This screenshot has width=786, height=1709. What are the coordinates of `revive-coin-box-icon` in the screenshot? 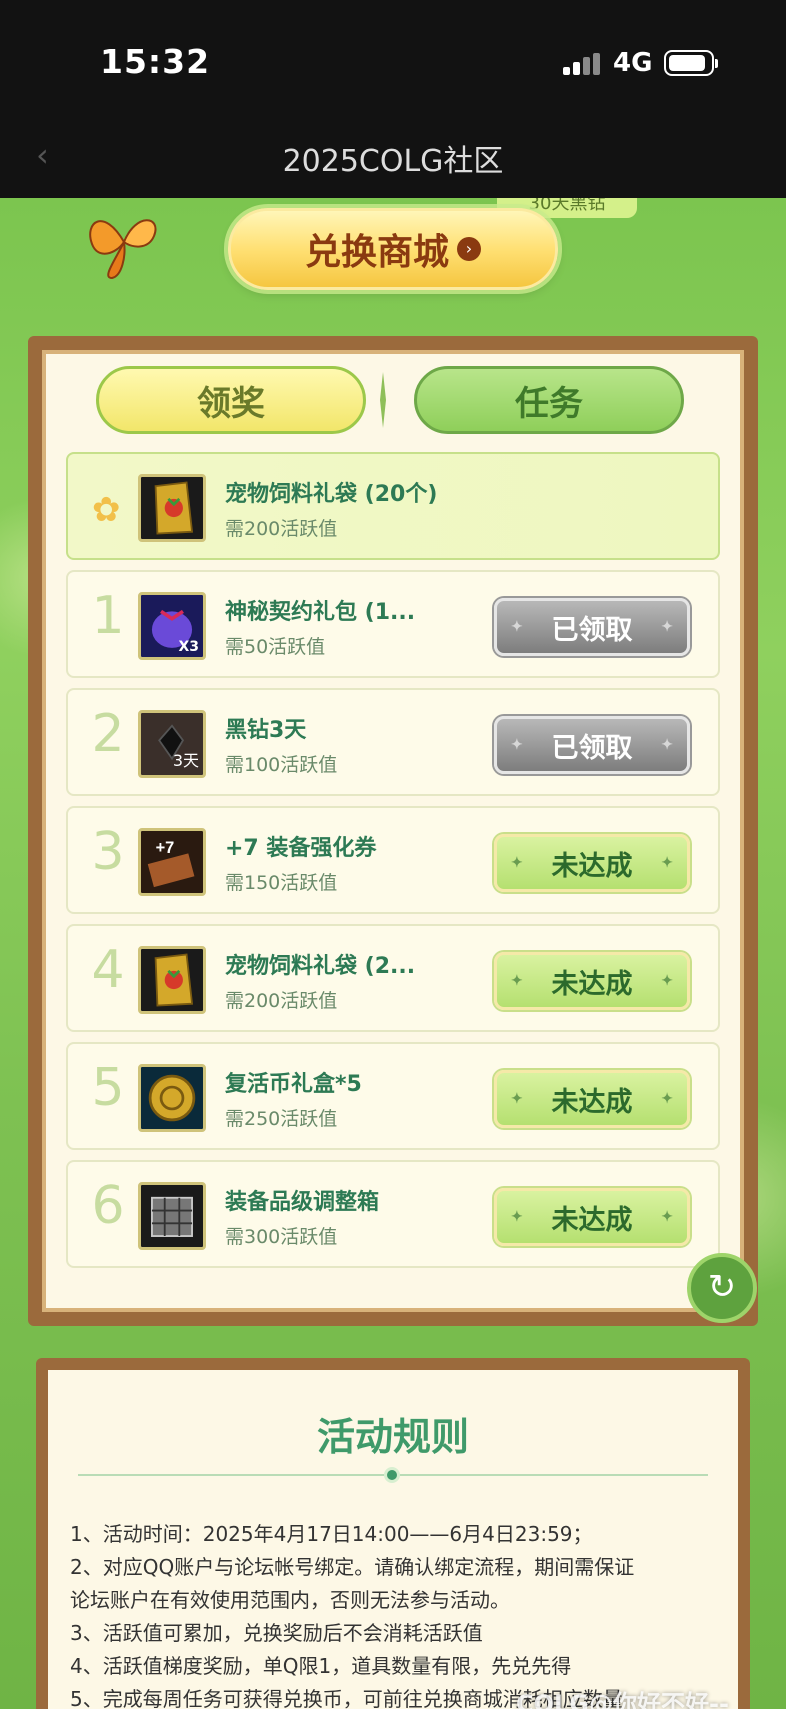 It's located at (172, 1098).